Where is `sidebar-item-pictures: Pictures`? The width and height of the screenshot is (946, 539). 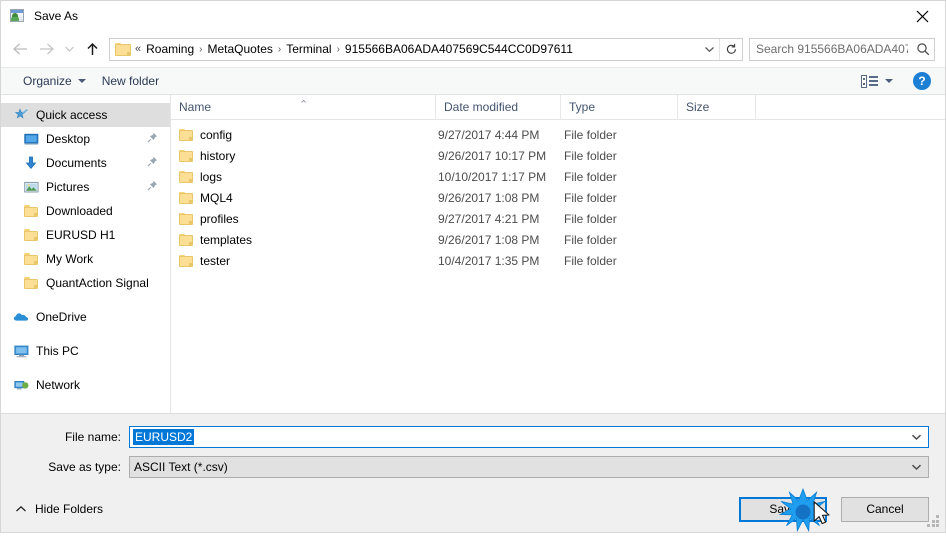 sidebar-item-pictures: Pictures is located at coordinates (85, 187).